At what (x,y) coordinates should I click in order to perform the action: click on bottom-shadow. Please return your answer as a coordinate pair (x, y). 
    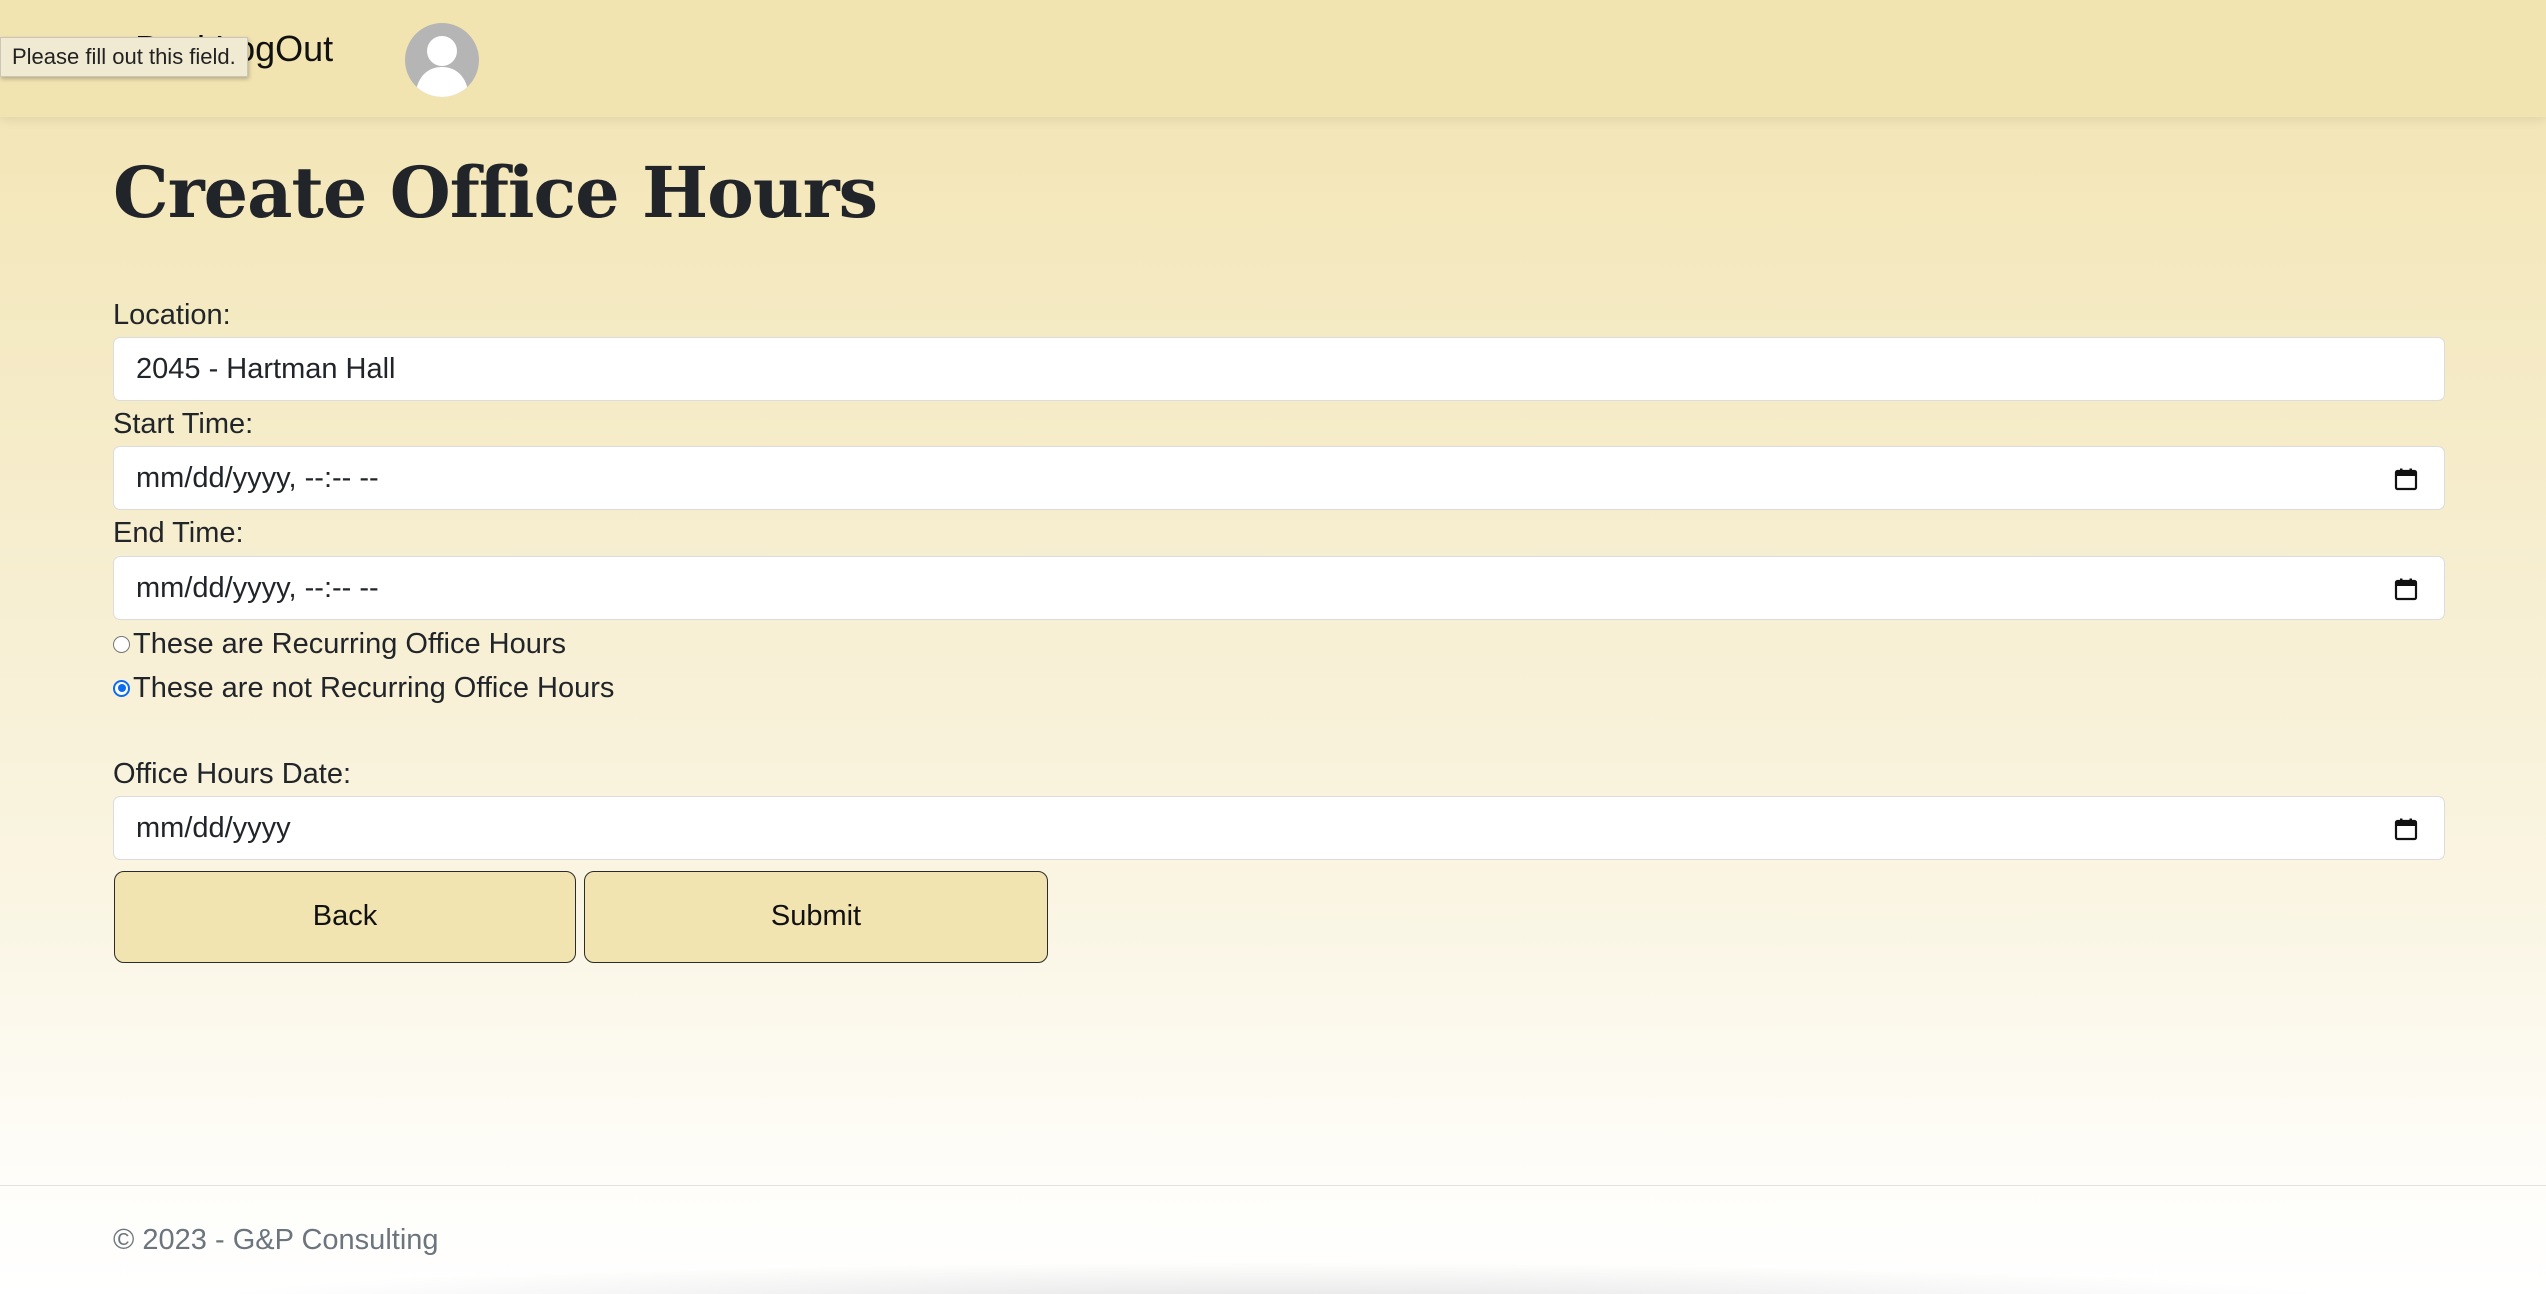
    Looking at the image, I should click on (1273, 1274).